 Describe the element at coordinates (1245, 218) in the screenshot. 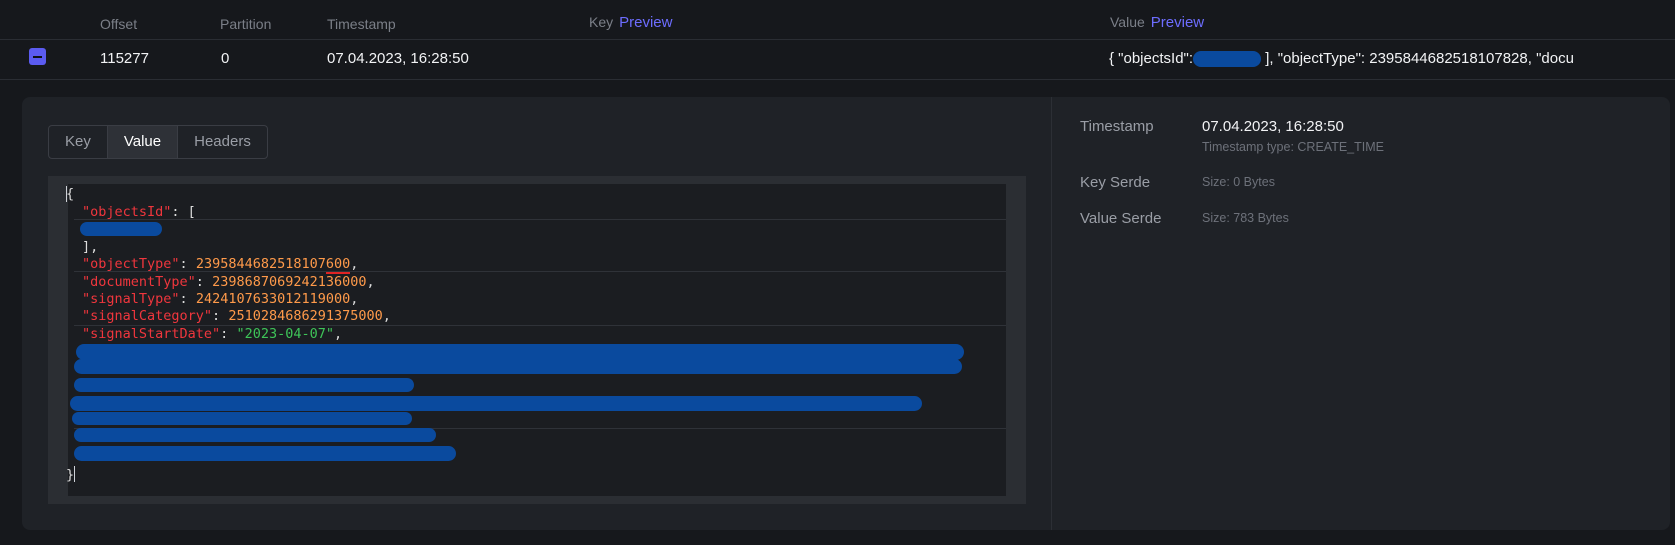

I see `value-serde-size: Size: 783 Bytes` at that location.